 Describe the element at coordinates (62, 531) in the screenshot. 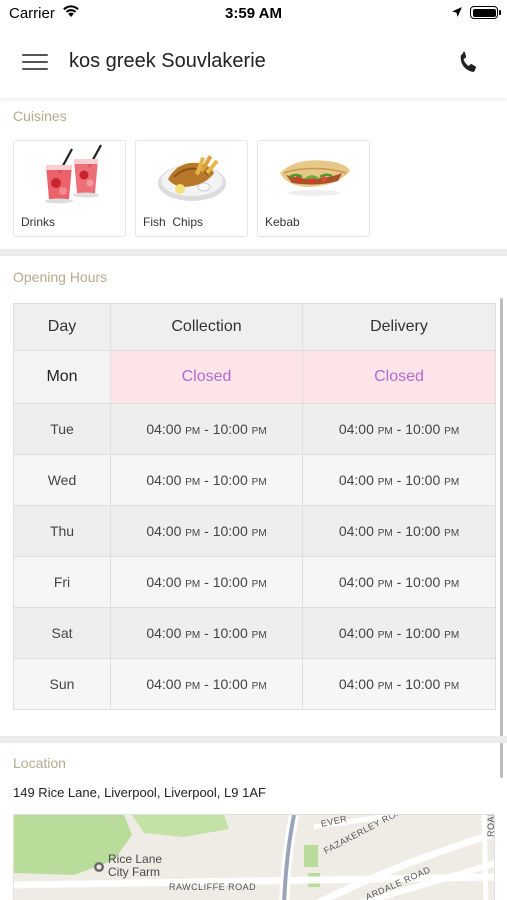

I see `day-cell: Thu` at that location.